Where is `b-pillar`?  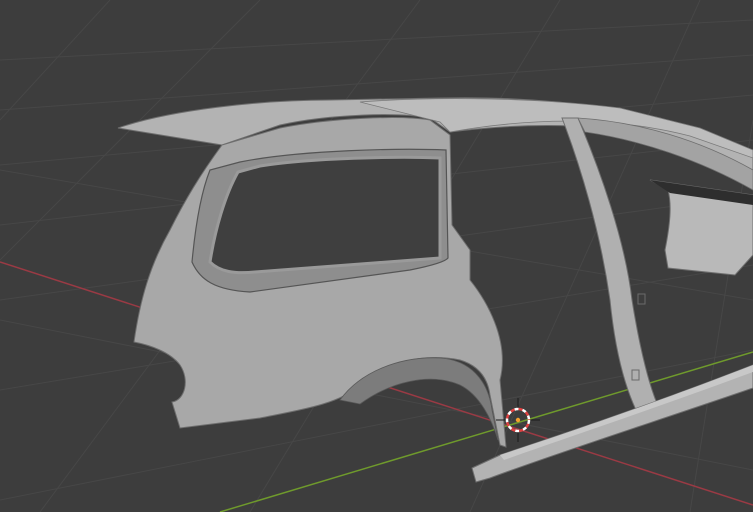 b-pillar is located at coordinates (611, 268).